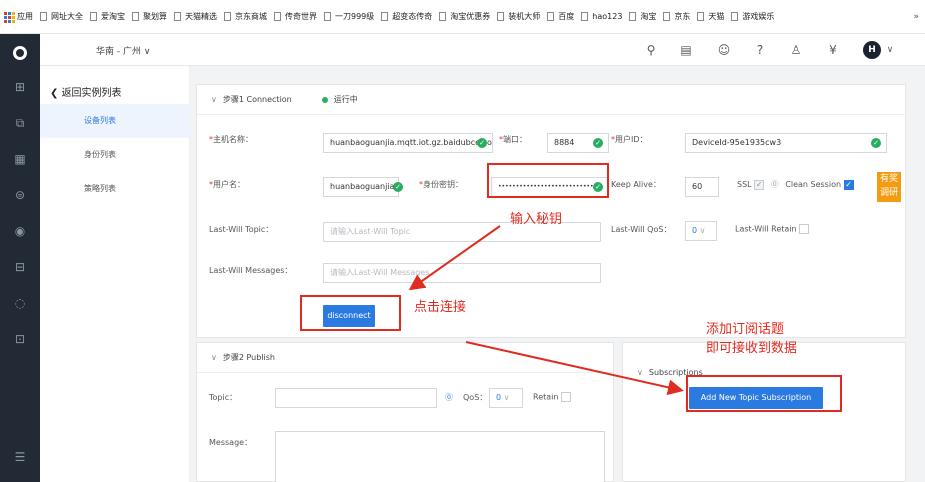  I want to click on status-dot-icon, so click(324, 99).